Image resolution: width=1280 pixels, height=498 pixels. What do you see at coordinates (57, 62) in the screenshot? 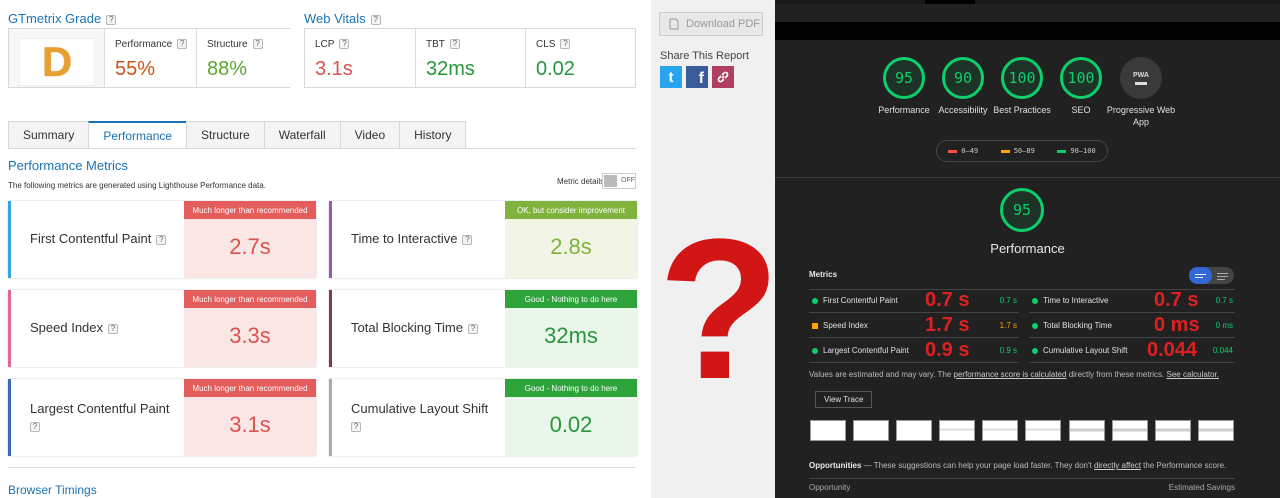
I see `grade-letter: D` at bounding box center [57, 62].